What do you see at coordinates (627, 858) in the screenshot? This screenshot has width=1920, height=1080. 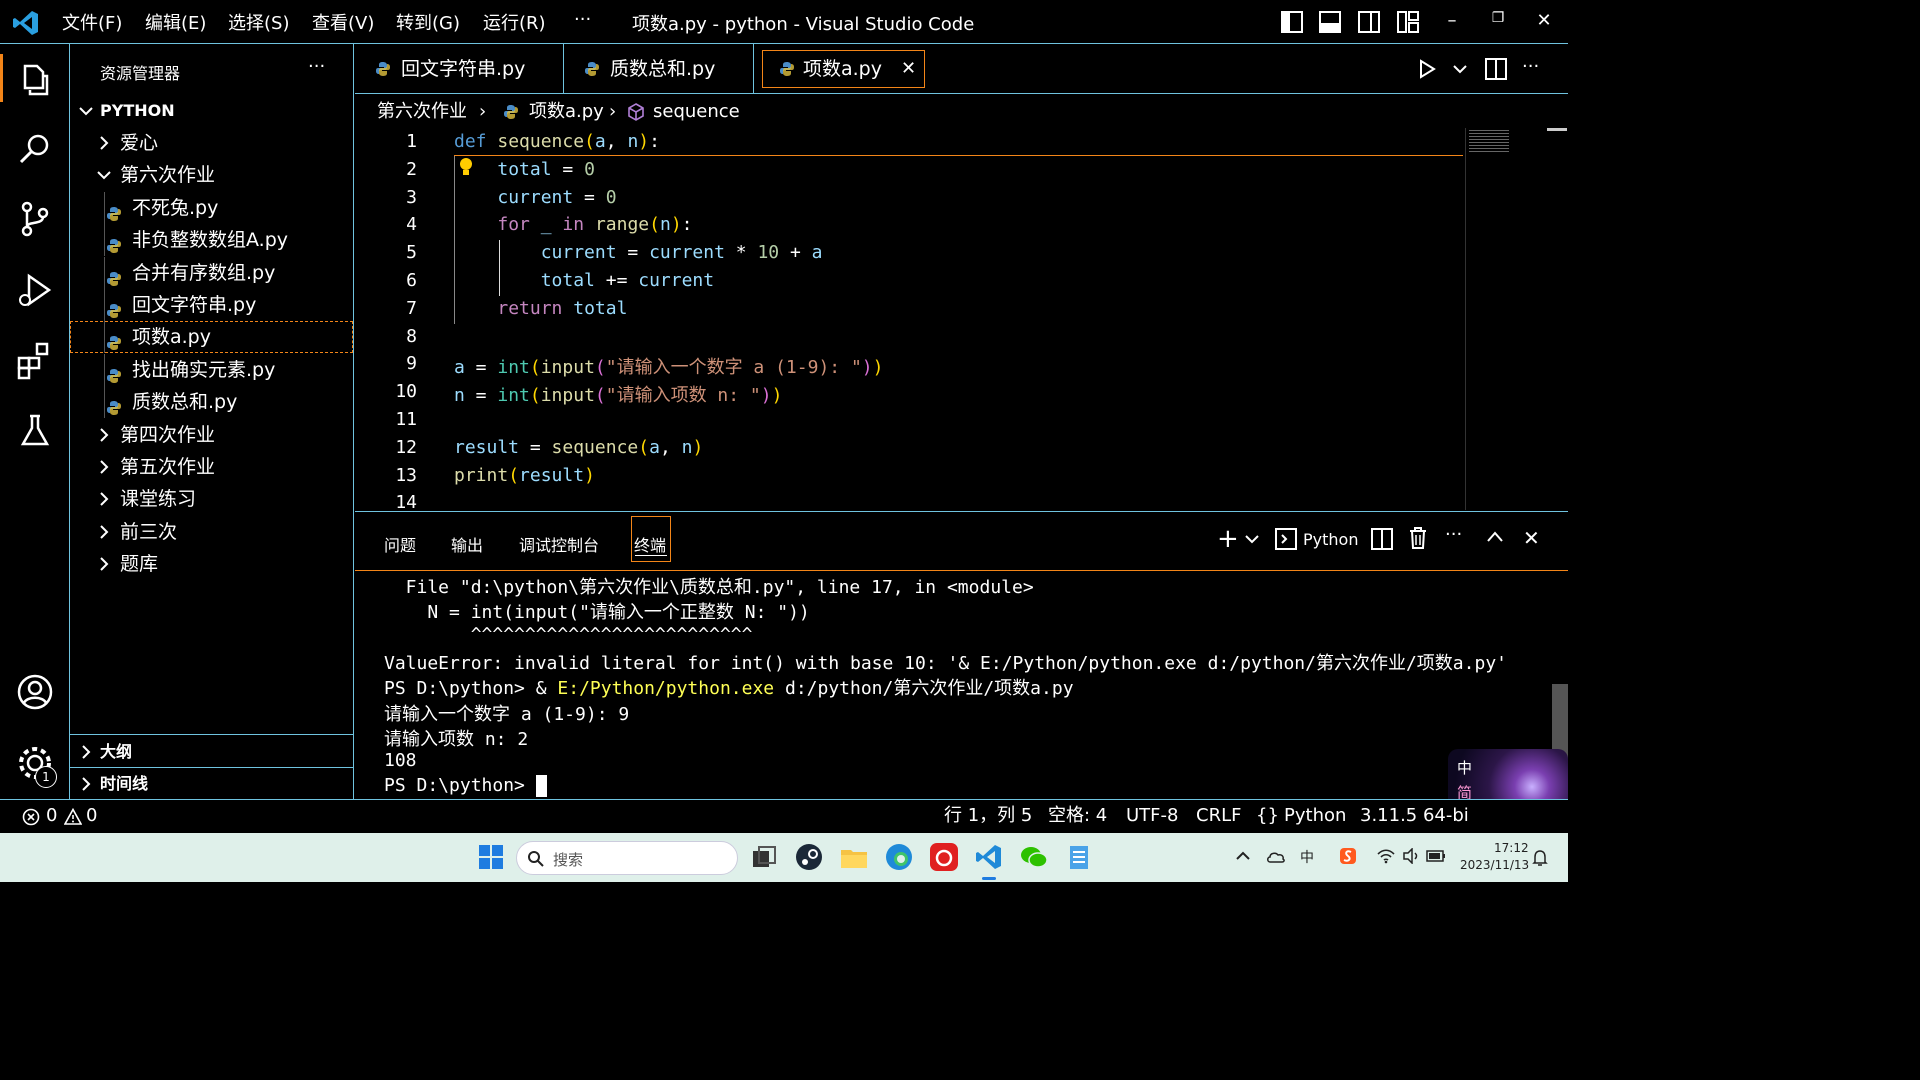 I see `taskbar-search-box: 搜索` at bounding box center [627, 858].